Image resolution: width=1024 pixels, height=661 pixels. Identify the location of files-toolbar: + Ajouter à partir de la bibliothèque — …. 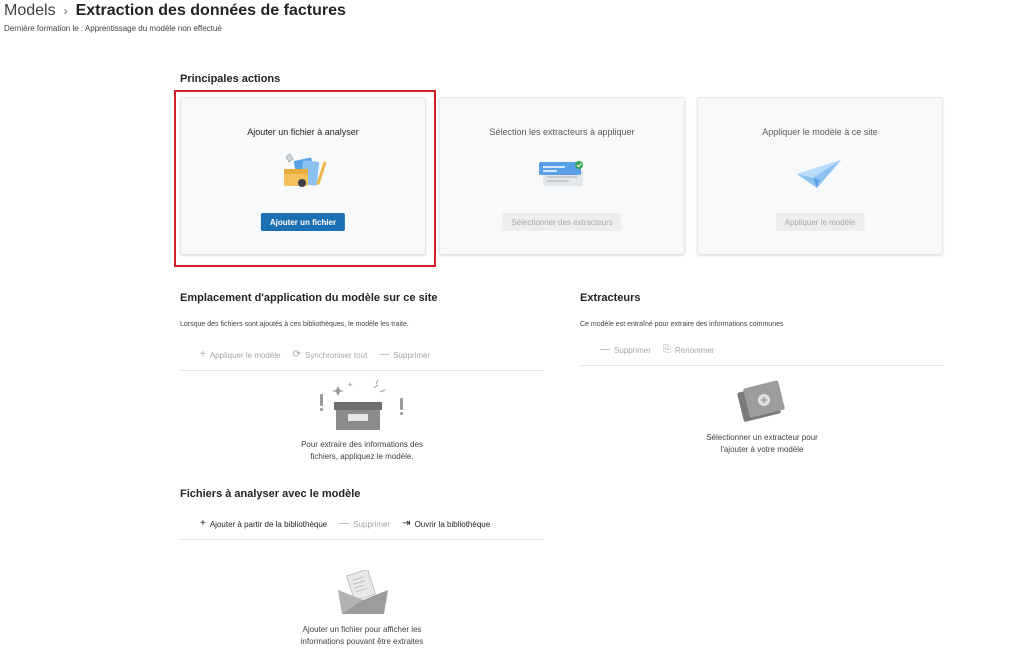
(345, 524).